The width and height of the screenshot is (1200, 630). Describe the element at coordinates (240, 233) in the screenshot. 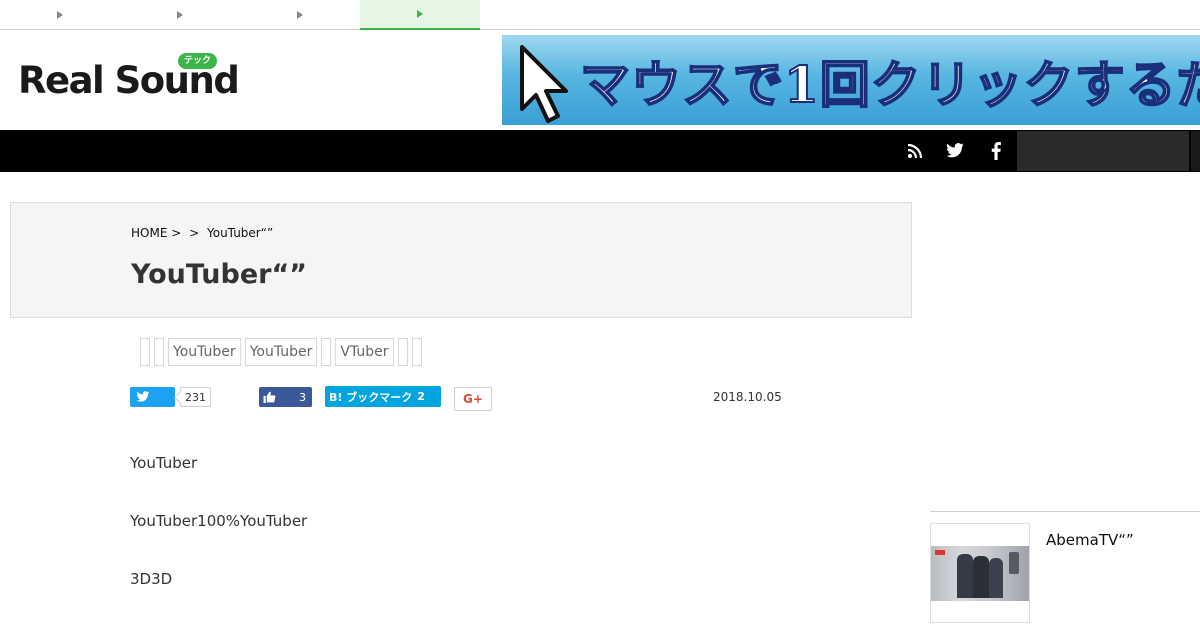

I see `breadcrumb-current: YouTuber“”` at that location.